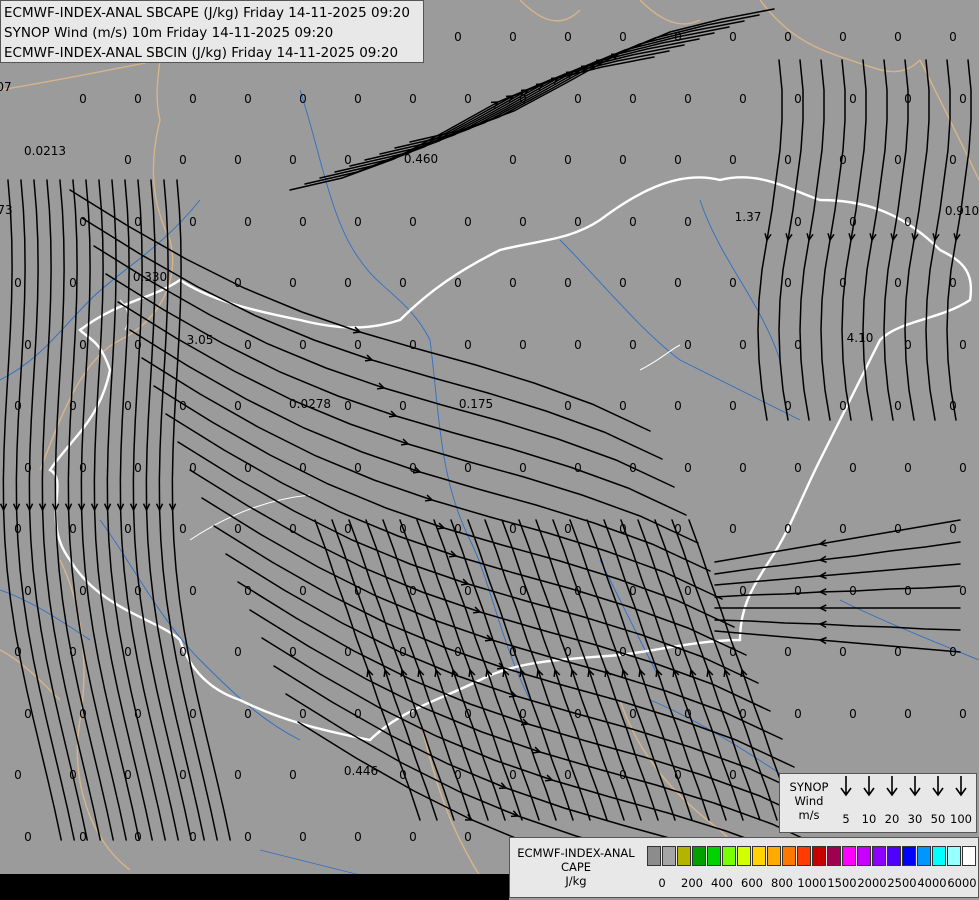  What do you see at coordinates (578, 590) in the screenshot?
I see `value-label-zero-149: 0` at bounding box center [578, 590].